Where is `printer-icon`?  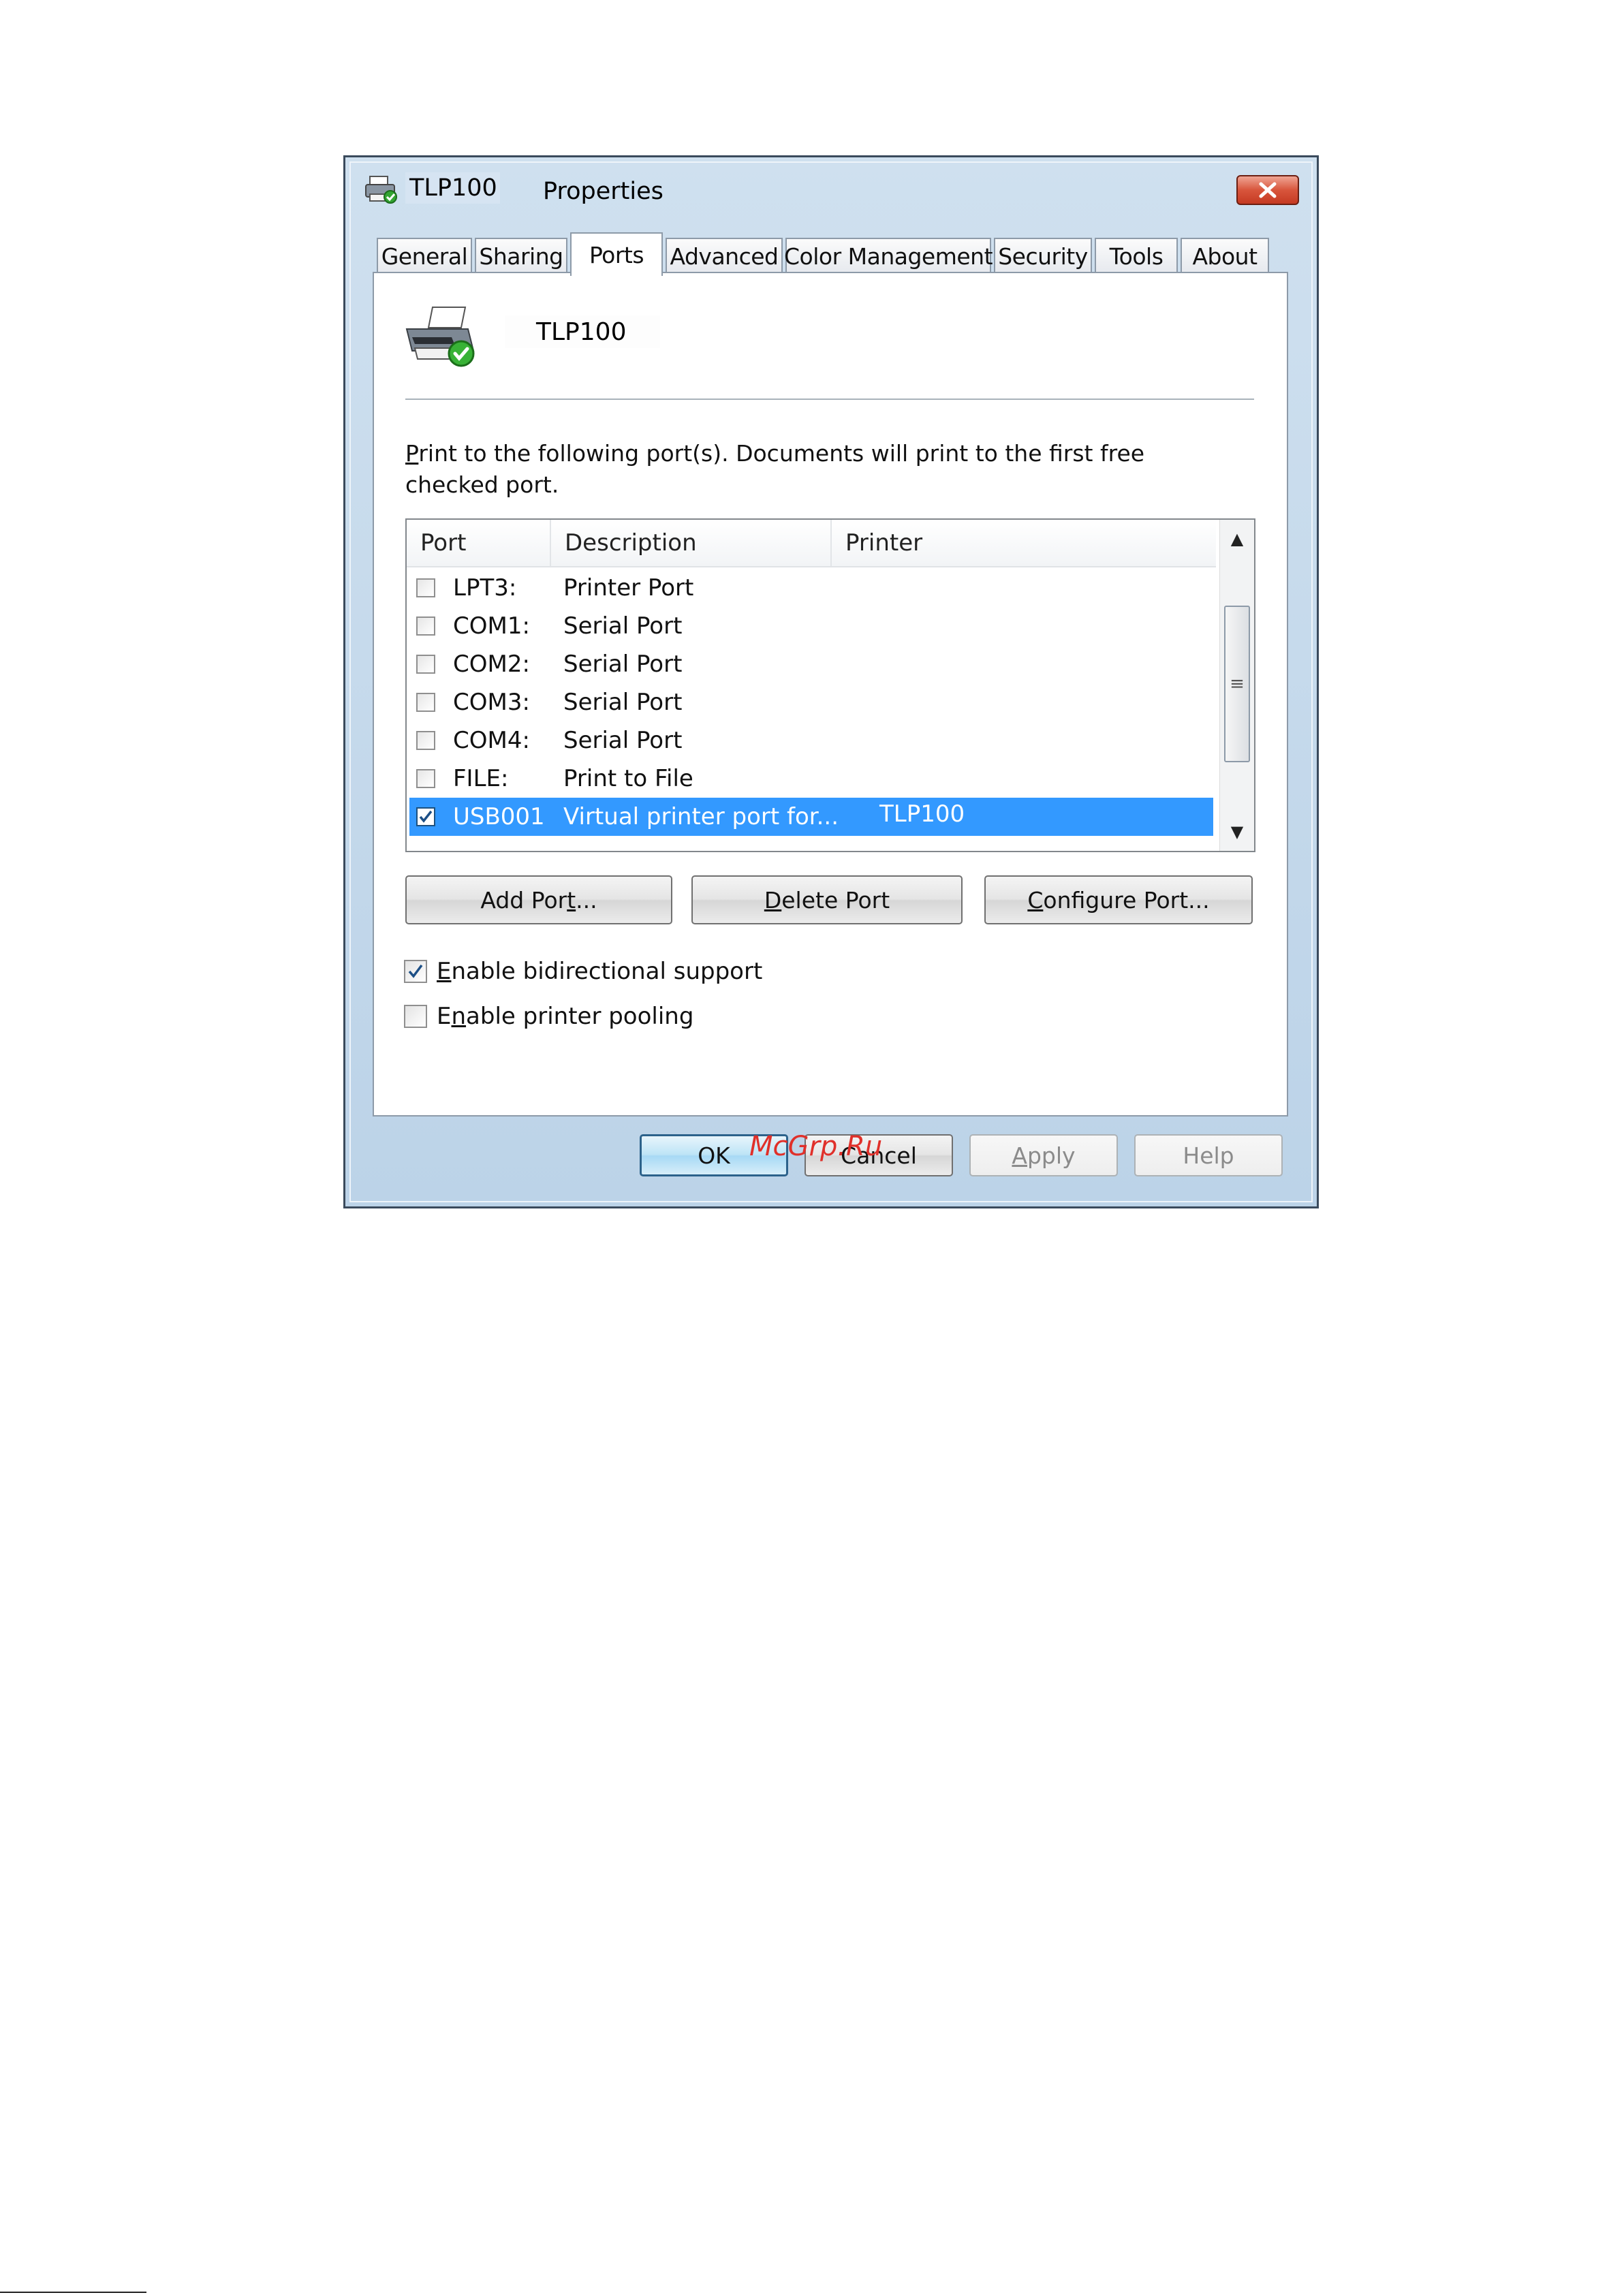 printer-icon is located at coordinates (381, 190).